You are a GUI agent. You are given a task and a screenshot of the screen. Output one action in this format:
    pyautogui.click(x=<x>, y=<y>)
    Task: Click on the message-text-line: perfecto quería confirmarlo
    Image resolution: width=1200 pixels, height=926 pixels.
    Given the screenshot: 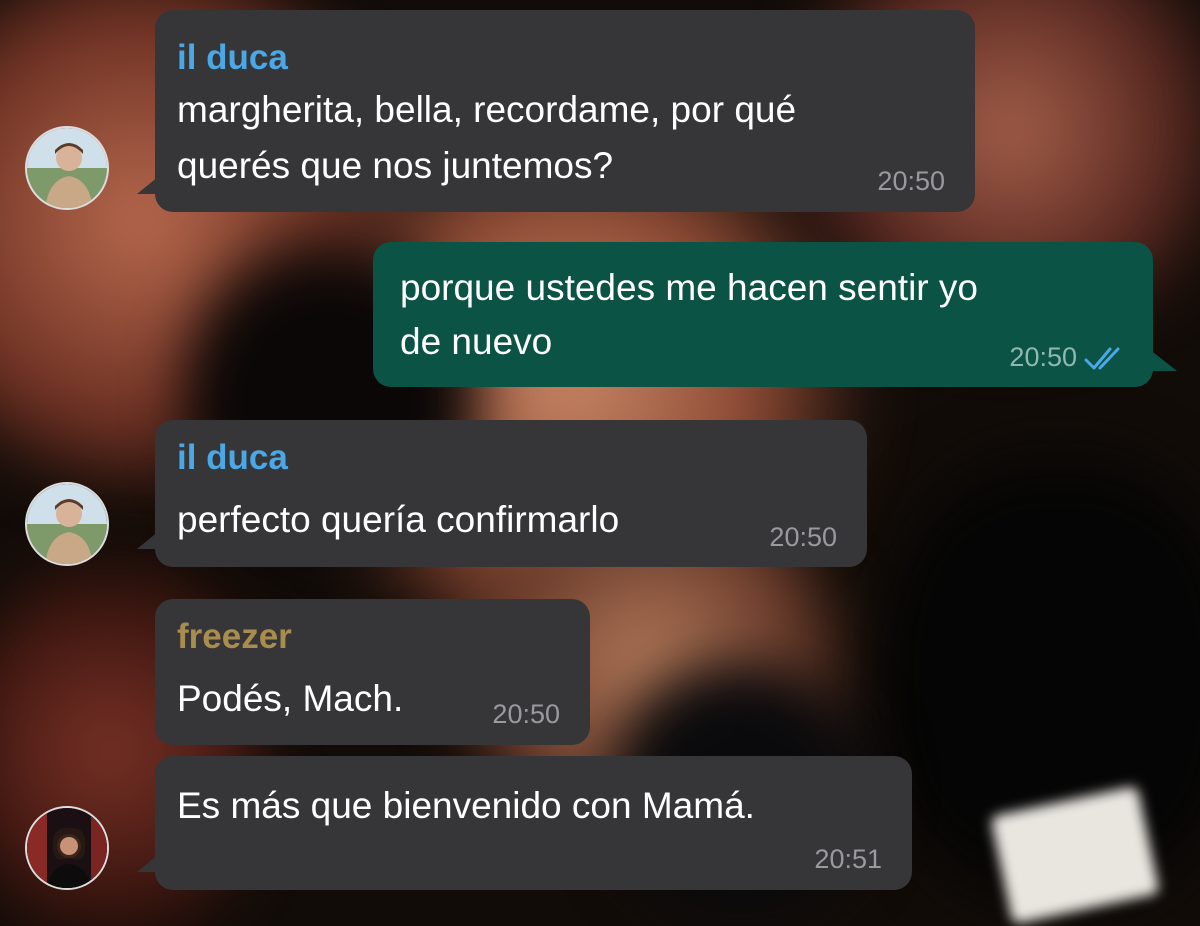 What is the action you would take?
    pyautogui.click(x=398, y=519)
    